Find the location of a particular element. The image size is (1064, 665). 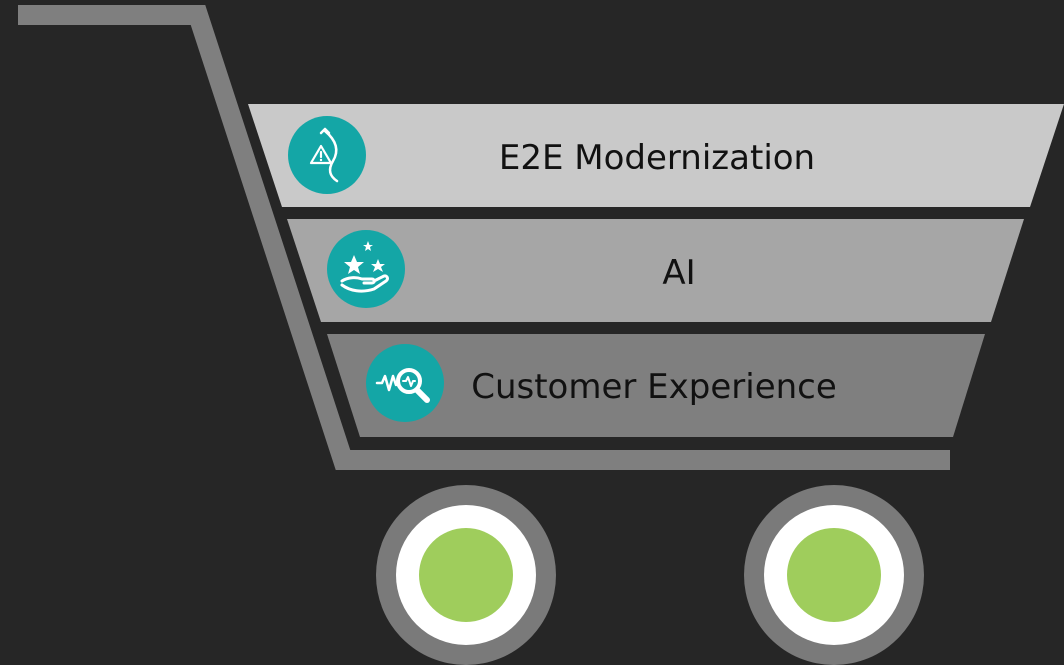

waveform-search-icon is located at coordinates (405, 383).